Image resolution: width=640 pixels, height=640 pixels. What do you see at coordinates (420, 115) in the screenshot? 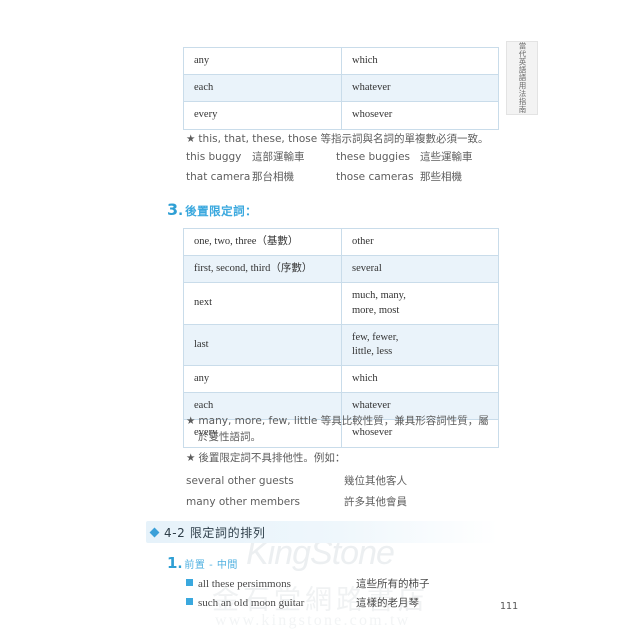
I see `table-cell-right: whosever` at bounding box center [420, 115].